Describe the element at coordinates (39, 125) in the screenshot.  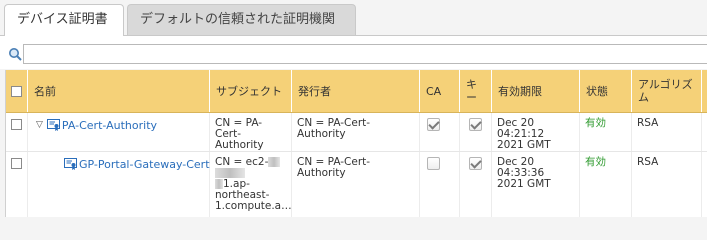
I see `expand-triangle-icon: ▽` at that location.